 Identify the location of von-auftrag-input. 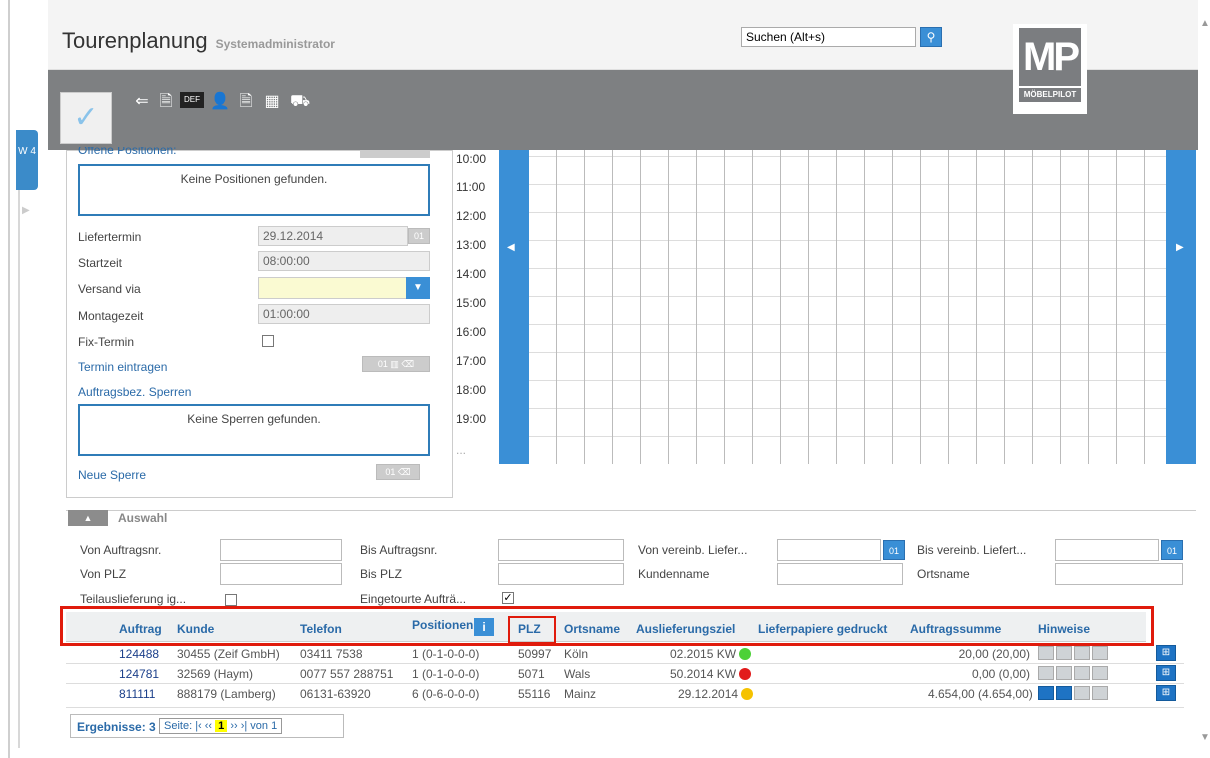
(281, 550).